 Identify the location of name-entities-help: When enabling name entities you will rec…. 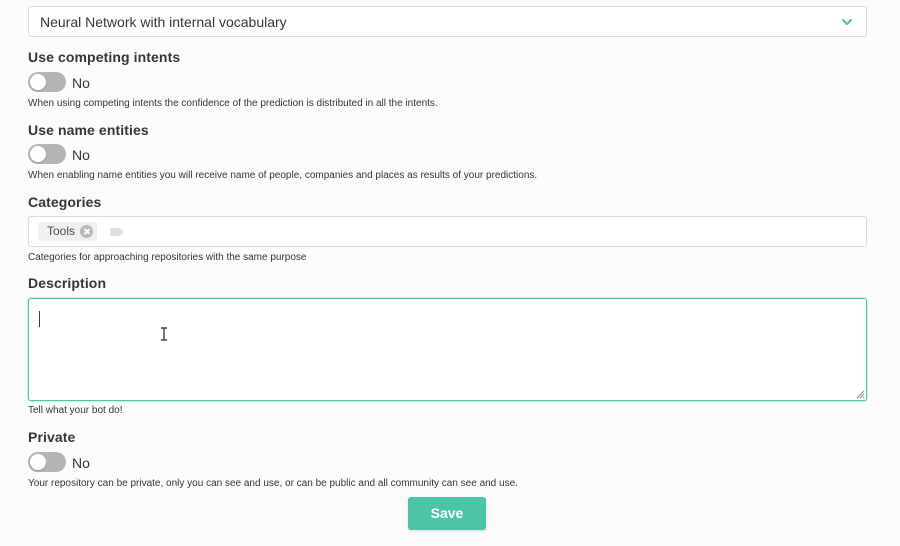
(283, 175).